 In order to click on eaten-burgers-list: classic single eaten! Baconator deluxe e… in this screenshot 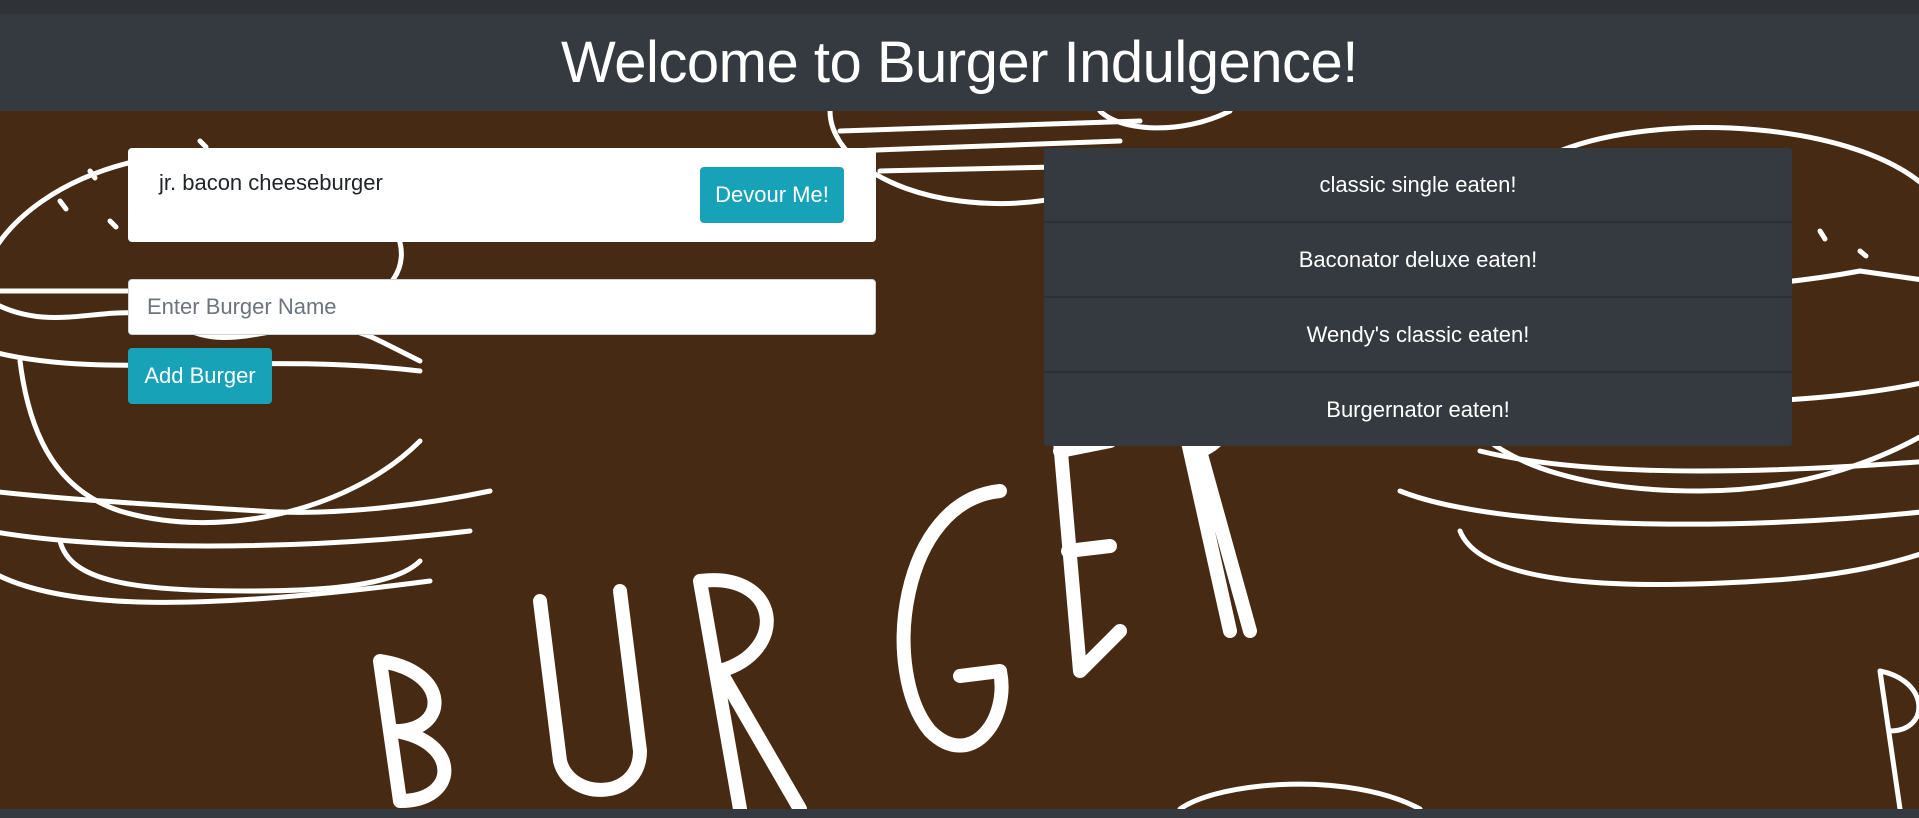, I will do `click(1418, 297)`.